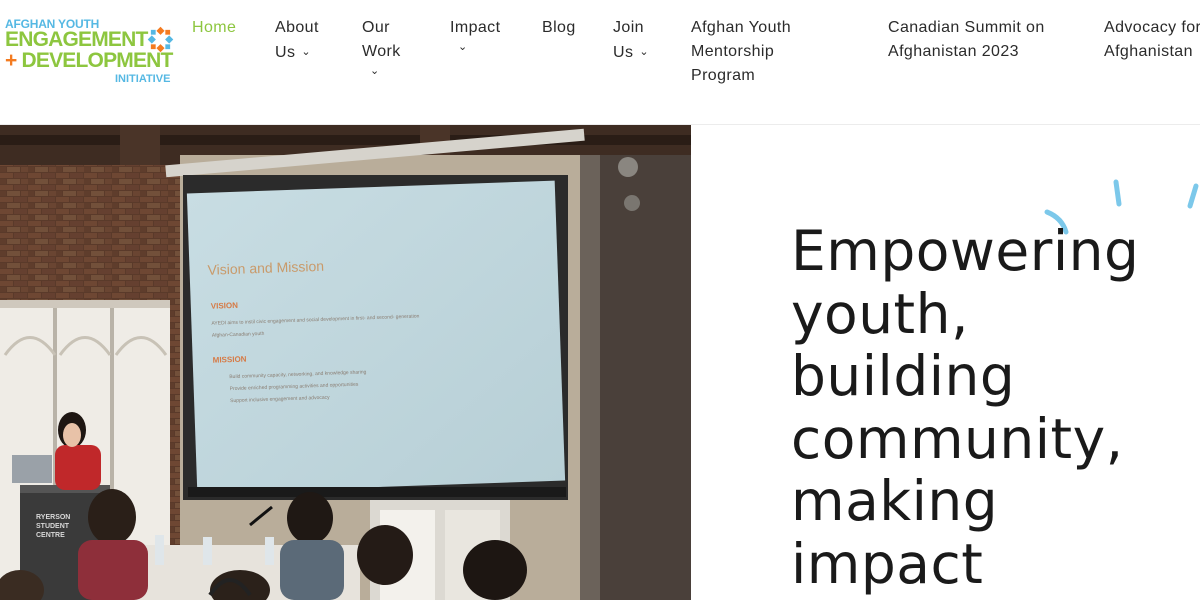 Image resolution: width=1200 pixels, height=600 pixels. Describe the element at coordinates (376, 27) in the screenshot. I see `nav-work-label-1: Our` at that location.